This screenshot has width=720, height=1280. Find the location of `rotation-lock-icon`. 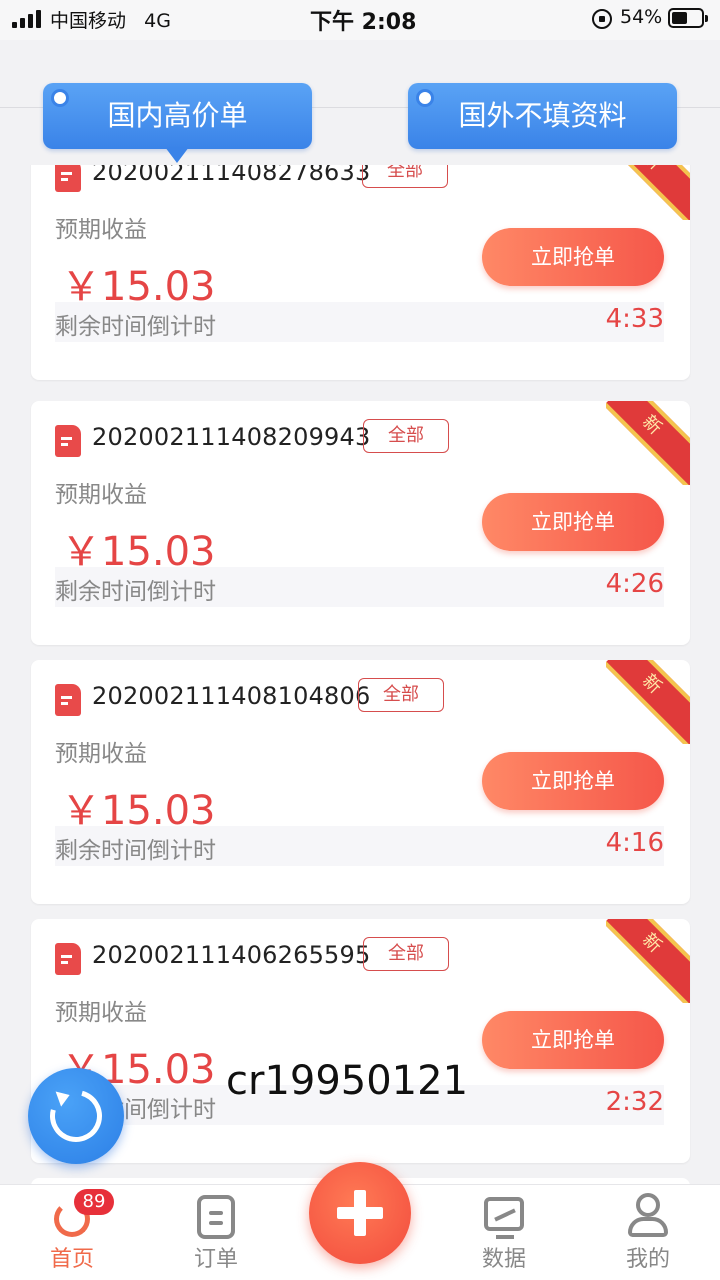

rotation-lock-icon is located at coordinates (602, 19).